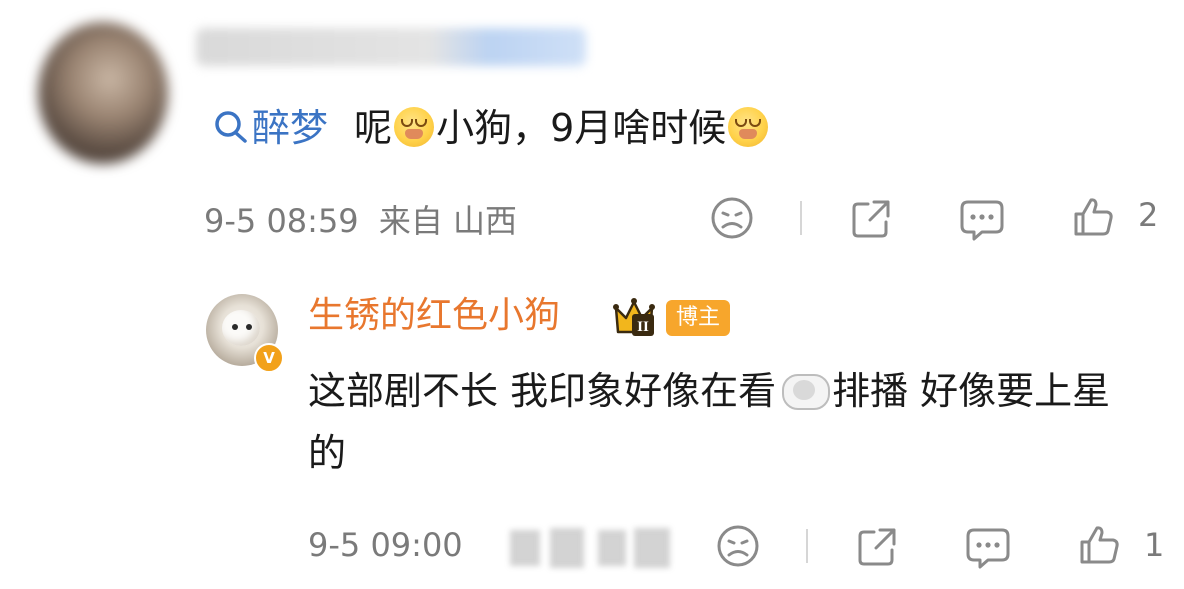 This screenshot has width=1184, height=589. Describe the element at coordinates (360, 219) in the screenshot. I see `comment-meta: 9-5 08:59 来自 山西` at that location.